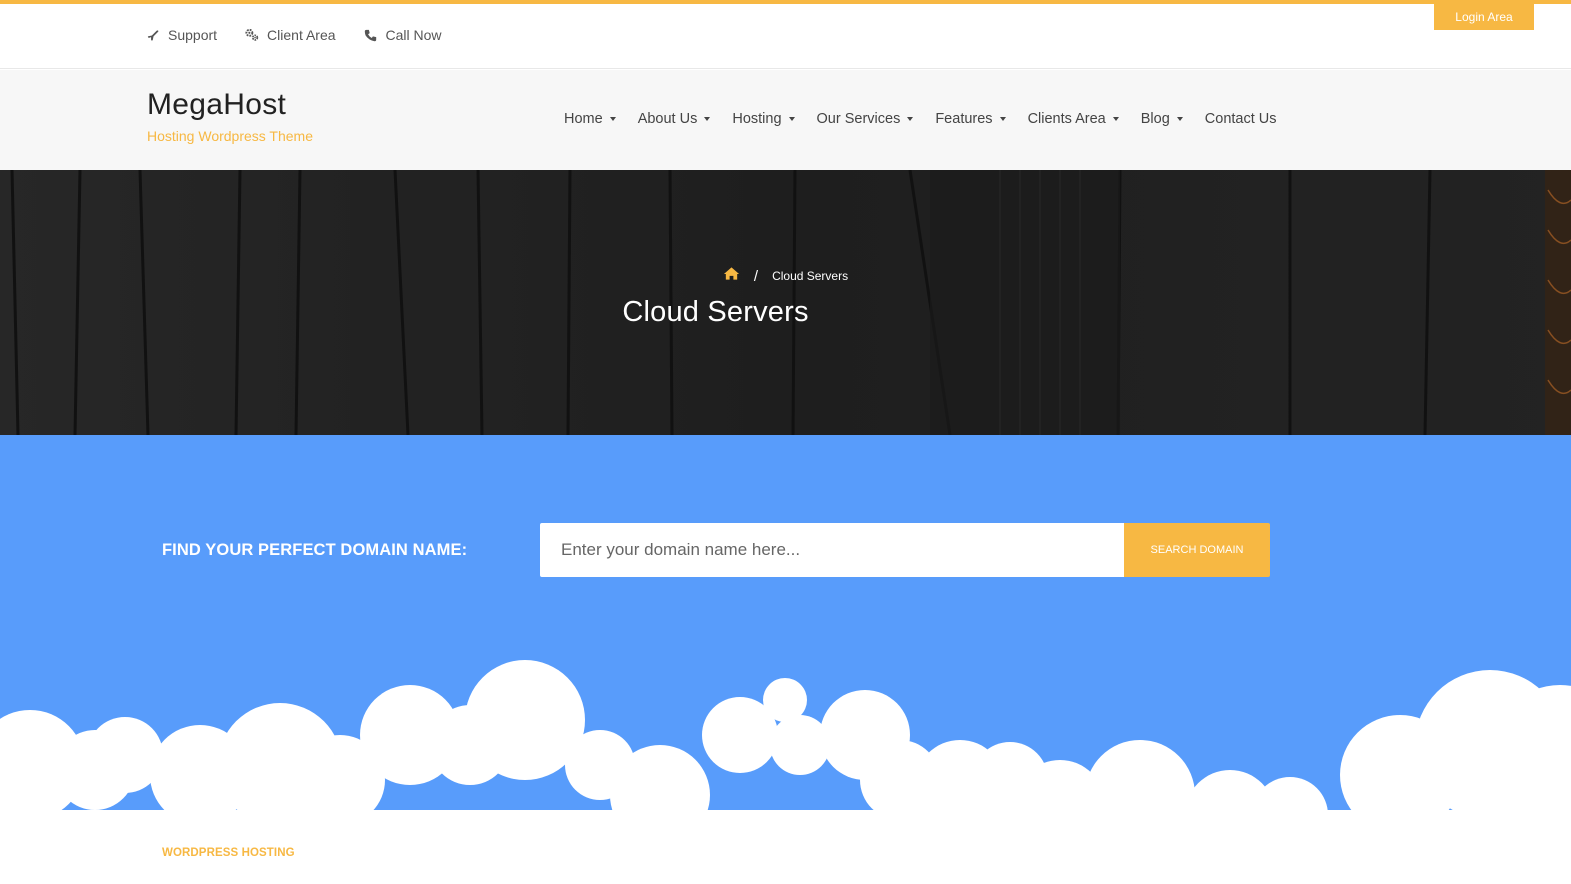 This screenshot has height=884, width=1571. What do you see at coordinates (228, 853) in the screenshot?
I see `section-tag: WORDPRESS HOSTING` at bounding box center [228, 853].